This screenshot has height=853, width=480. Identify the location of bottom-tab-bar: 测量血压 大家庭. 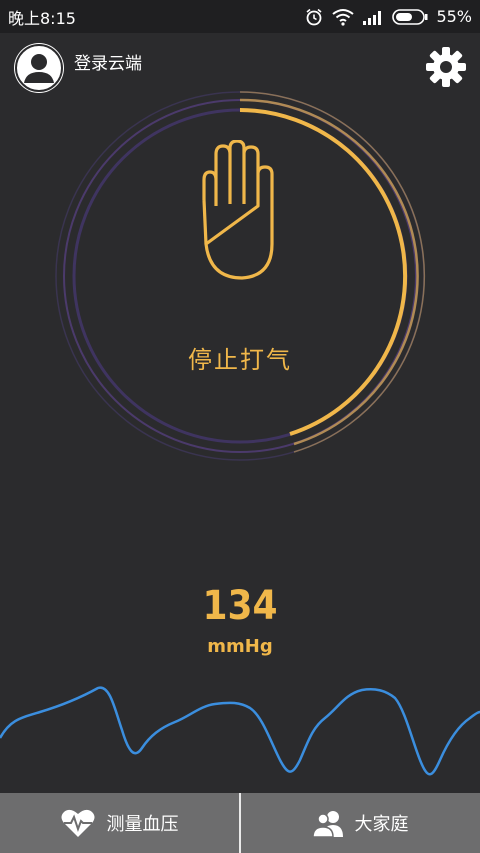
(240, 823).